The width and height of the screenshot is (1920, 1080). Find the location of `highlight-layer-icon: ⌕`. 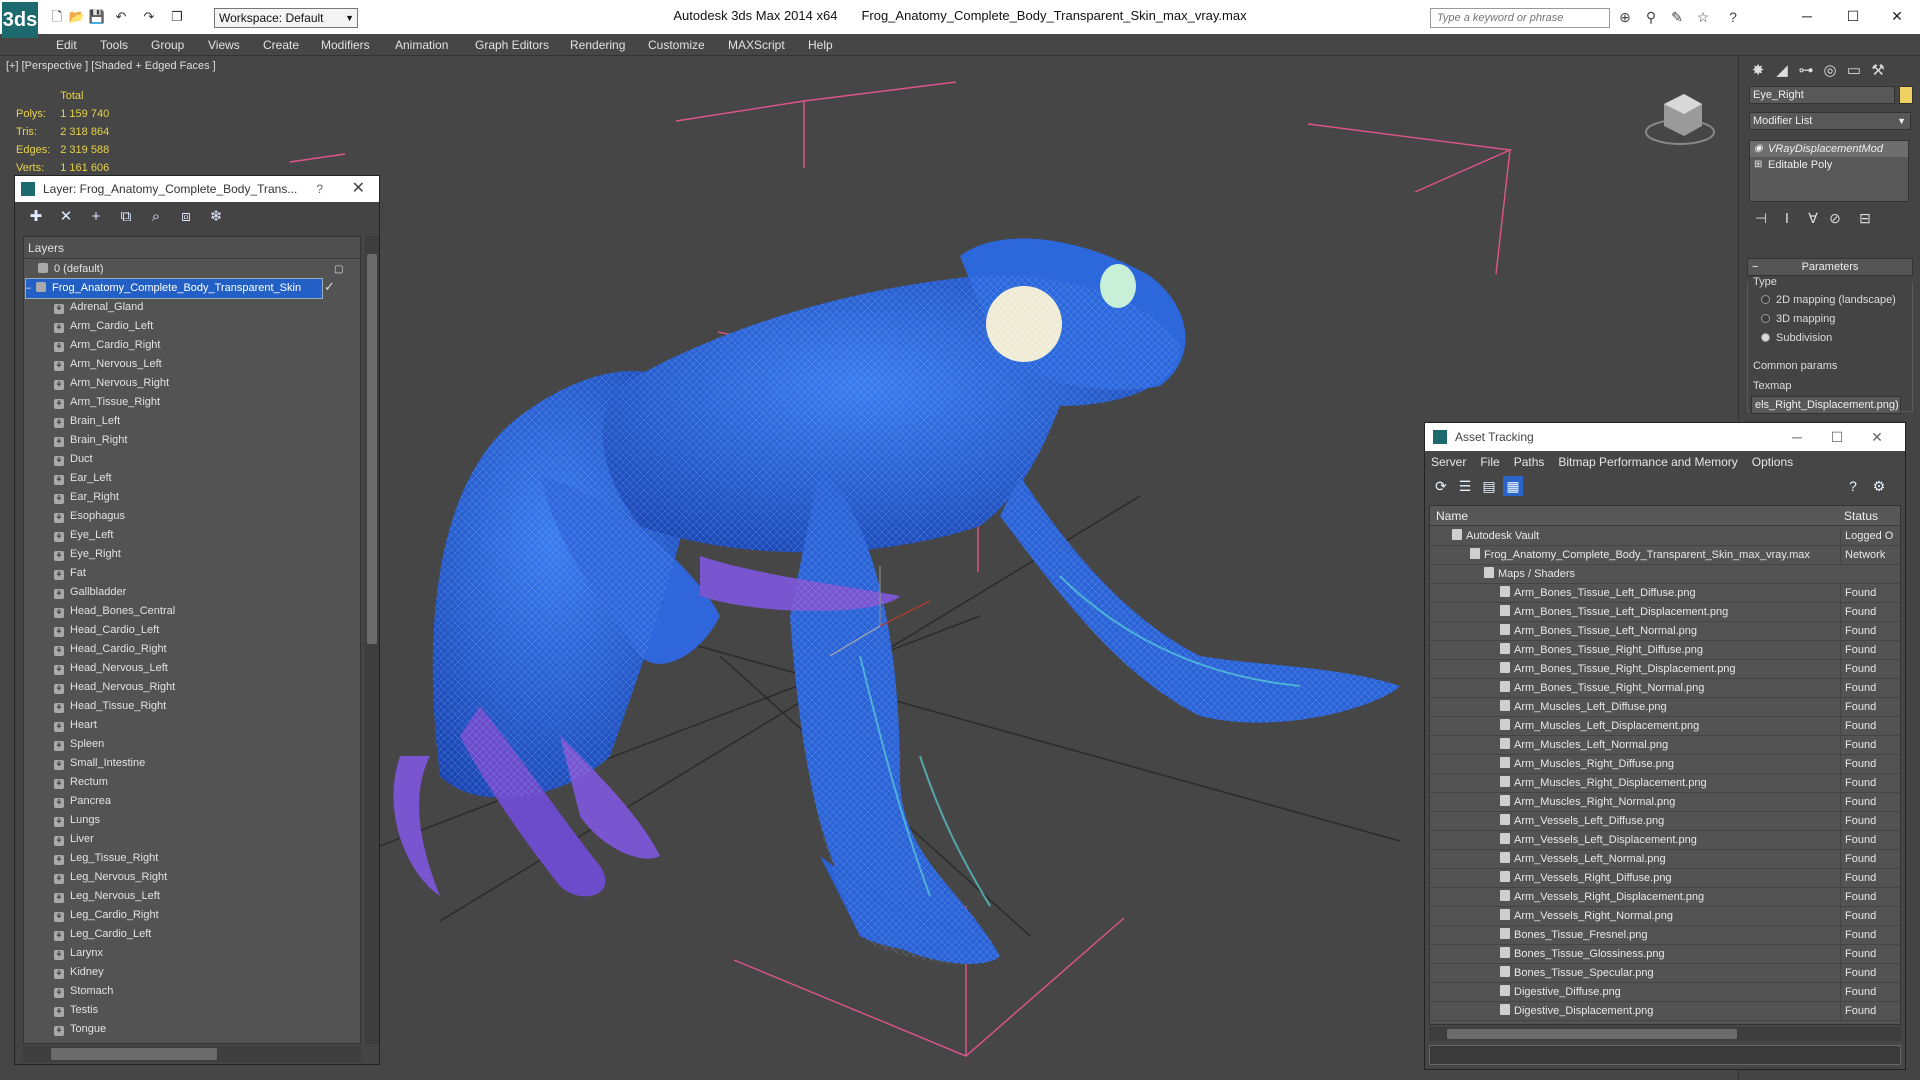

highlight-layer-icon: ⌕ is located at coordinates (156, 217).